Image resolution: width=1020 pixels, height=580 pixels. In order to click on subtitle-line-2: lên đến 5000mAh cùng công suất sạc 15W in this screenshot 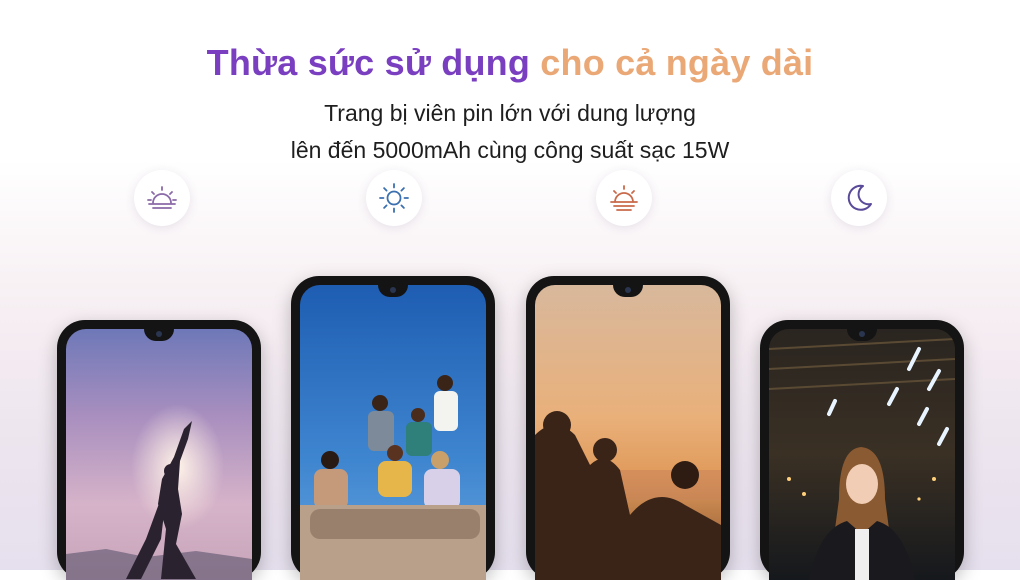, I will do `click(510, 150)`.